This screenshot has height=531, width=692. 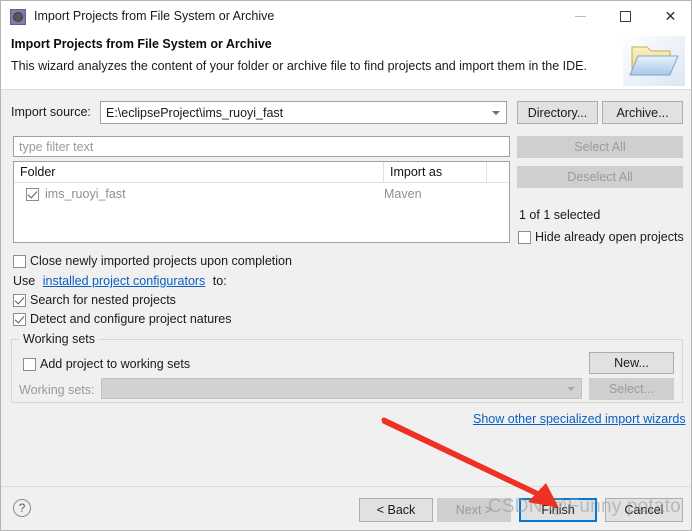 I want to click on minimize-button, so click(x=580, y=16).